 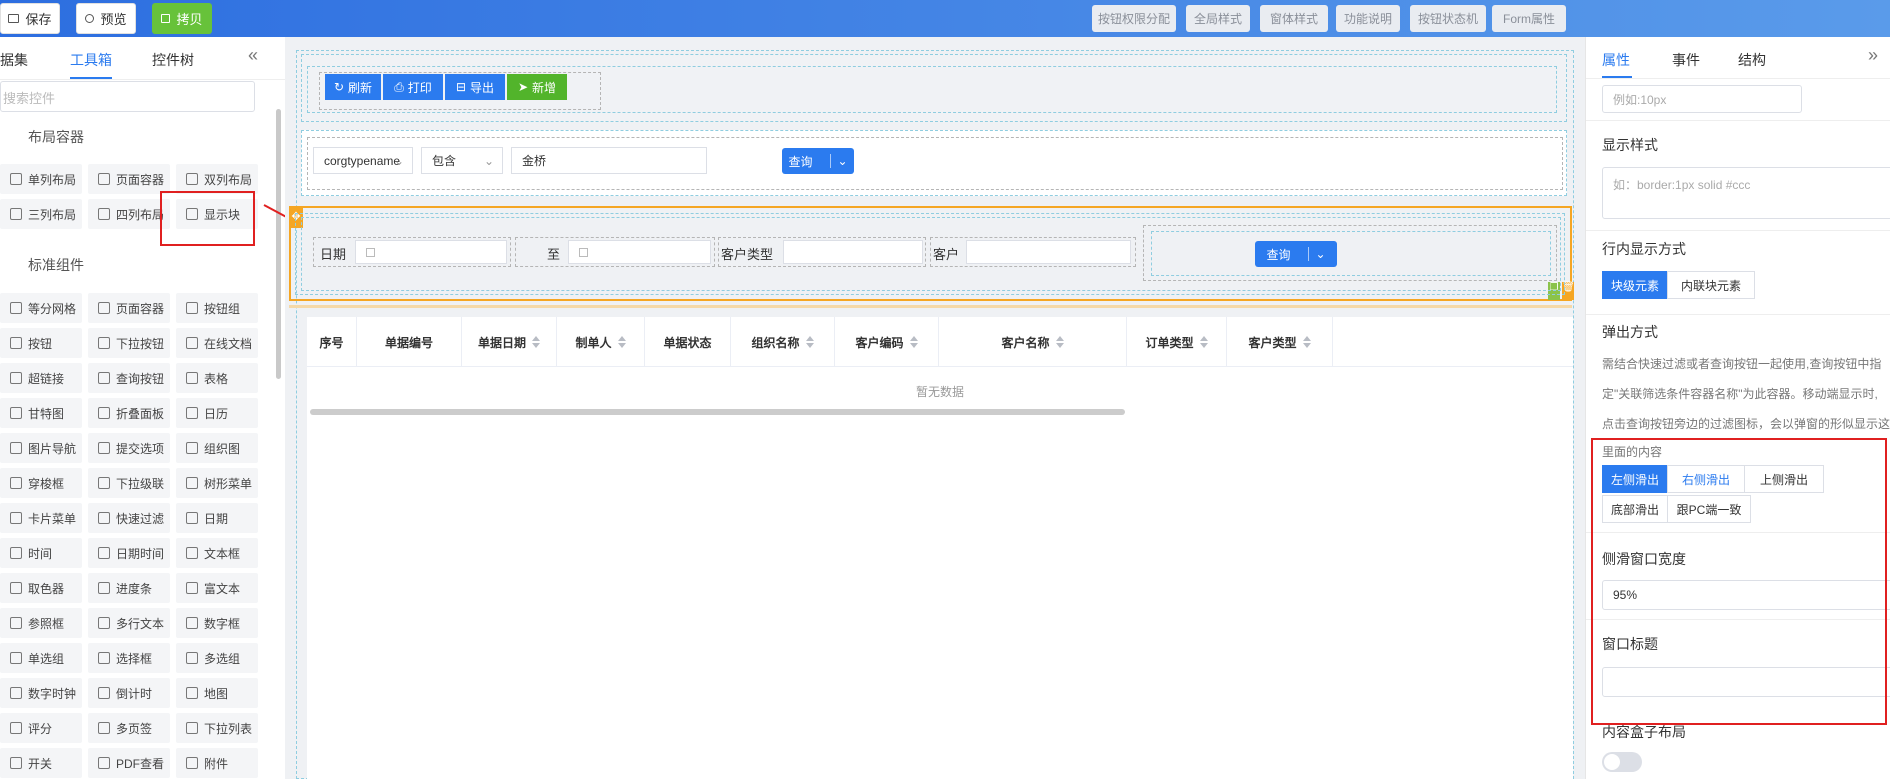 What do you see at coordinates (41, 623) in the screenshot?
I see `component-item: 参照框` at bounding box center [41, 623].